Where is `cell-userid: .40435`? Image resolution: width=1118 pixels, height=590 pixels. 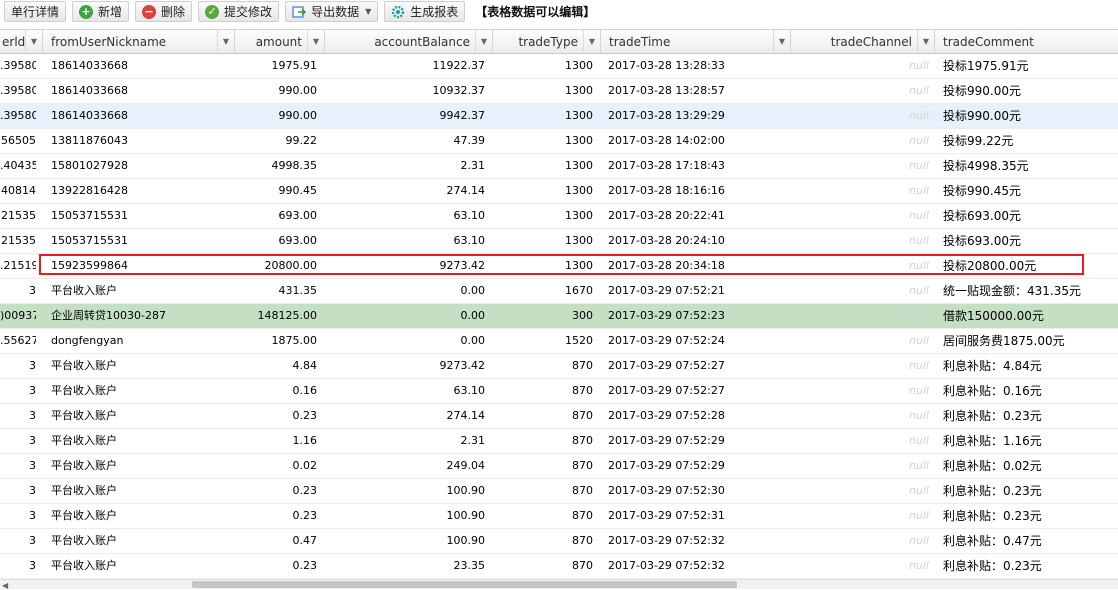
cell-userid: .40435 is located at coordinates (18, 166).